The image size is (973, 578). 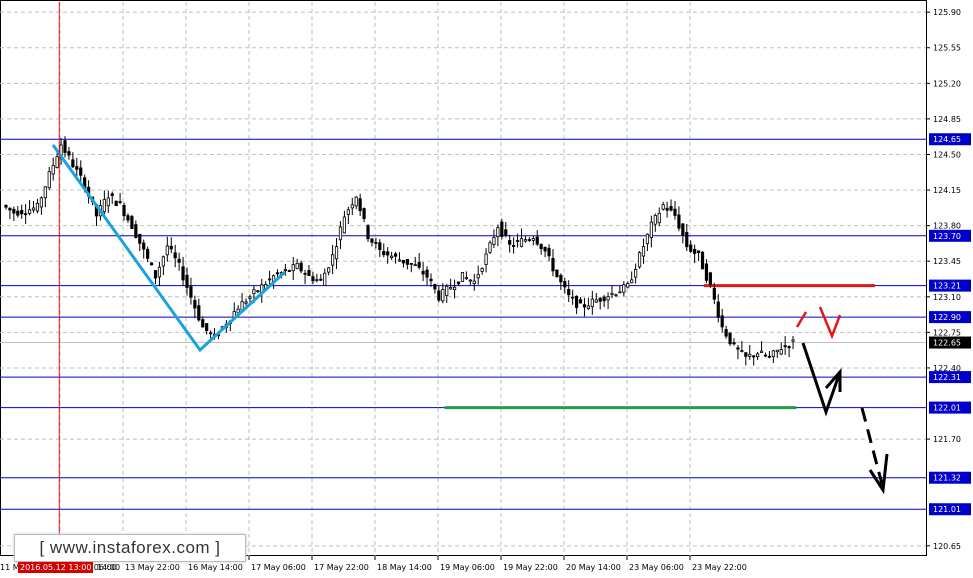 What do you see at coordinates (947, 368) in the screenshot?
I see `y-tick-label: 122.40` at bounding box center [947, 368].